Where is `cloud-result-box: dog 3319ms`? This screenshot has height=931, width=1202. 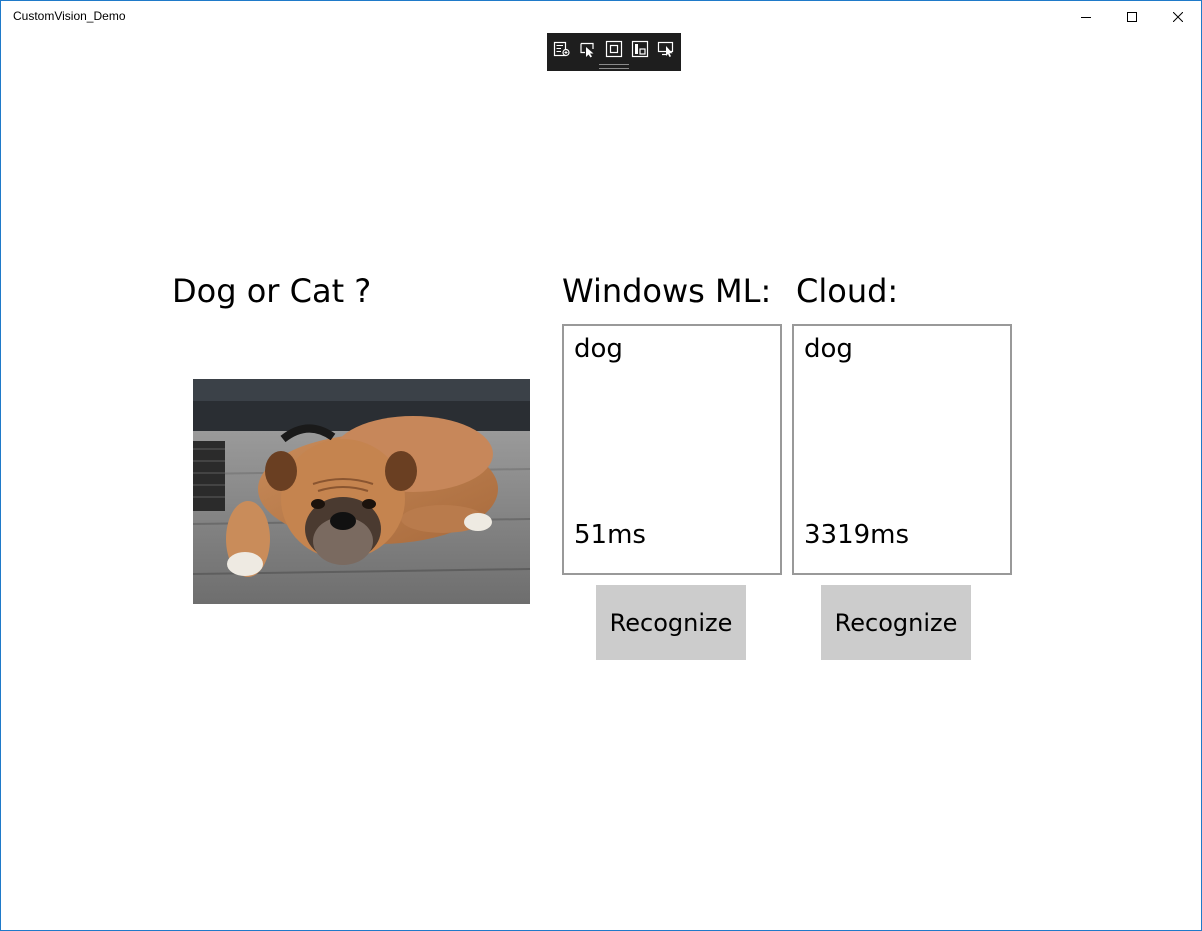 cloud-result-box: dog 3319ms is located at coordinates (902, 449).